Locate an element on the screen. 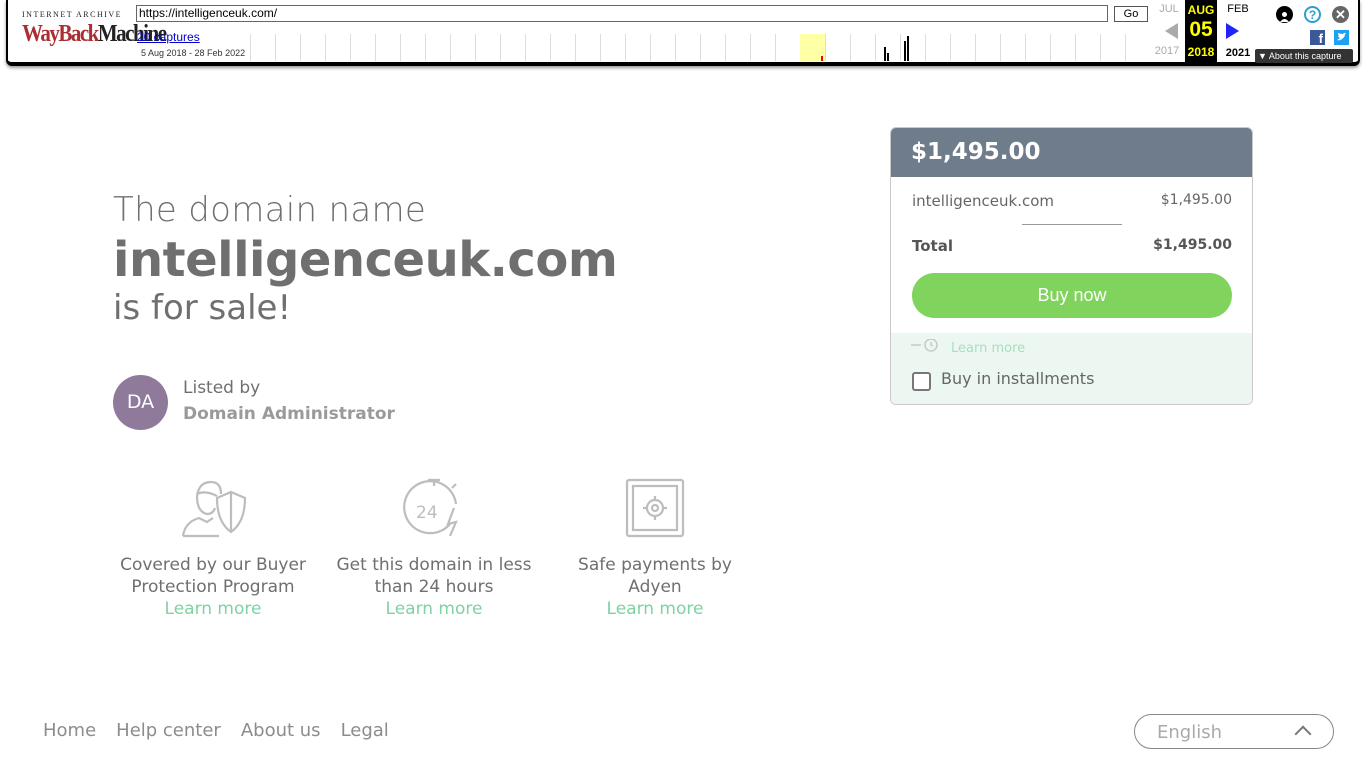 The width and height of the screenshot is (1366, 770). user-icon is located at coordinates (1284, 14).